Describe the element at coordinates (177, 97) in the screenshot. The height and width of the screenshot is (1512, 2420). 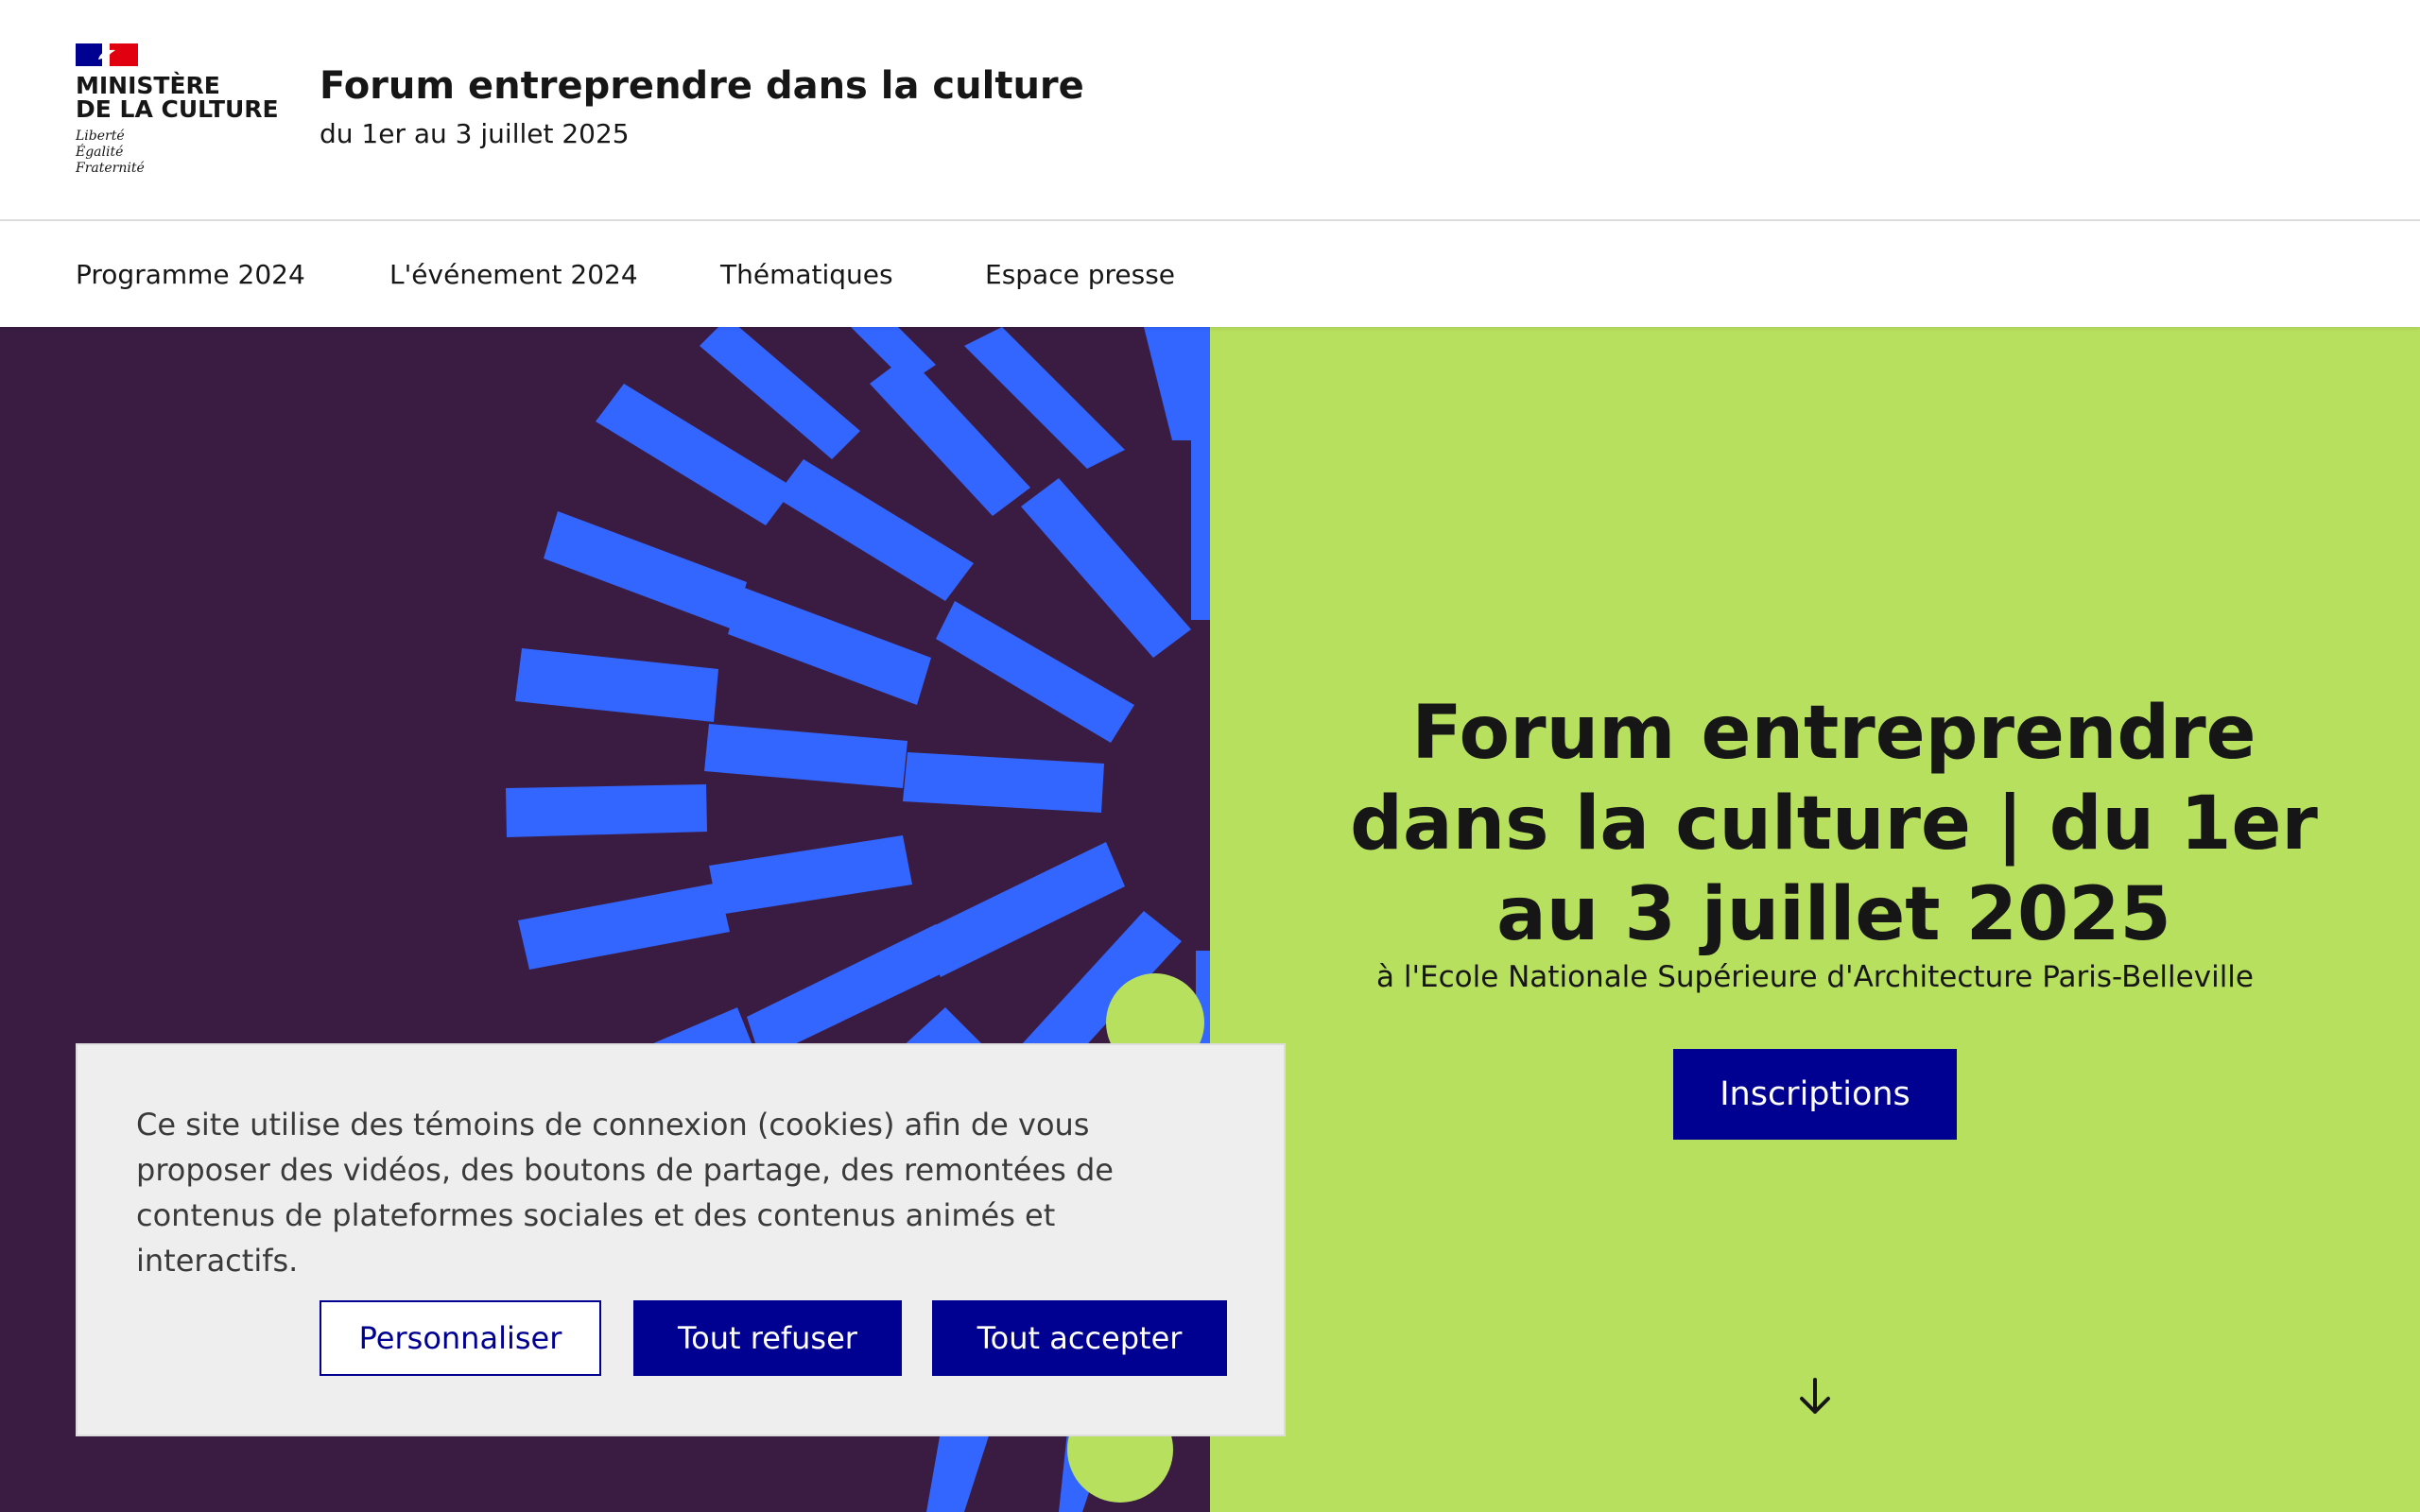
I see `ministry-name: MINISTÈRE DE LA CULTURE` at that location.